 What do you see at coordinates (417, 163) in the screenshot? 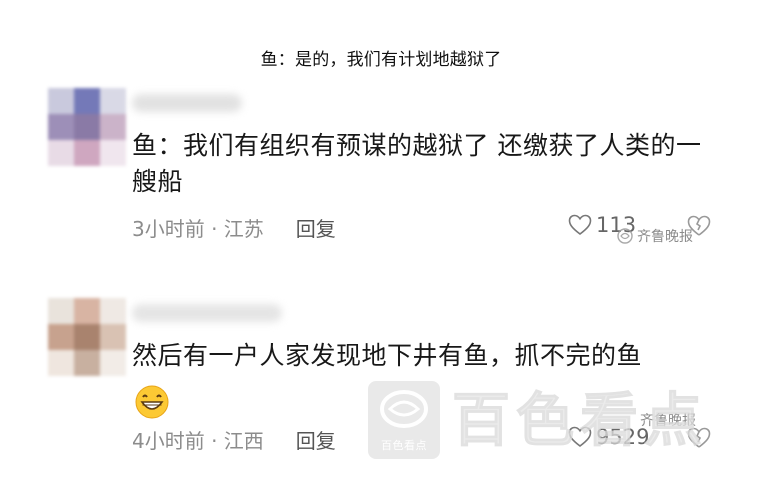
I see `comment-text: 鱼：我们有组织有预谋的越狱了 还缴获了人类的一艘船` at bounding box center [417, 163].